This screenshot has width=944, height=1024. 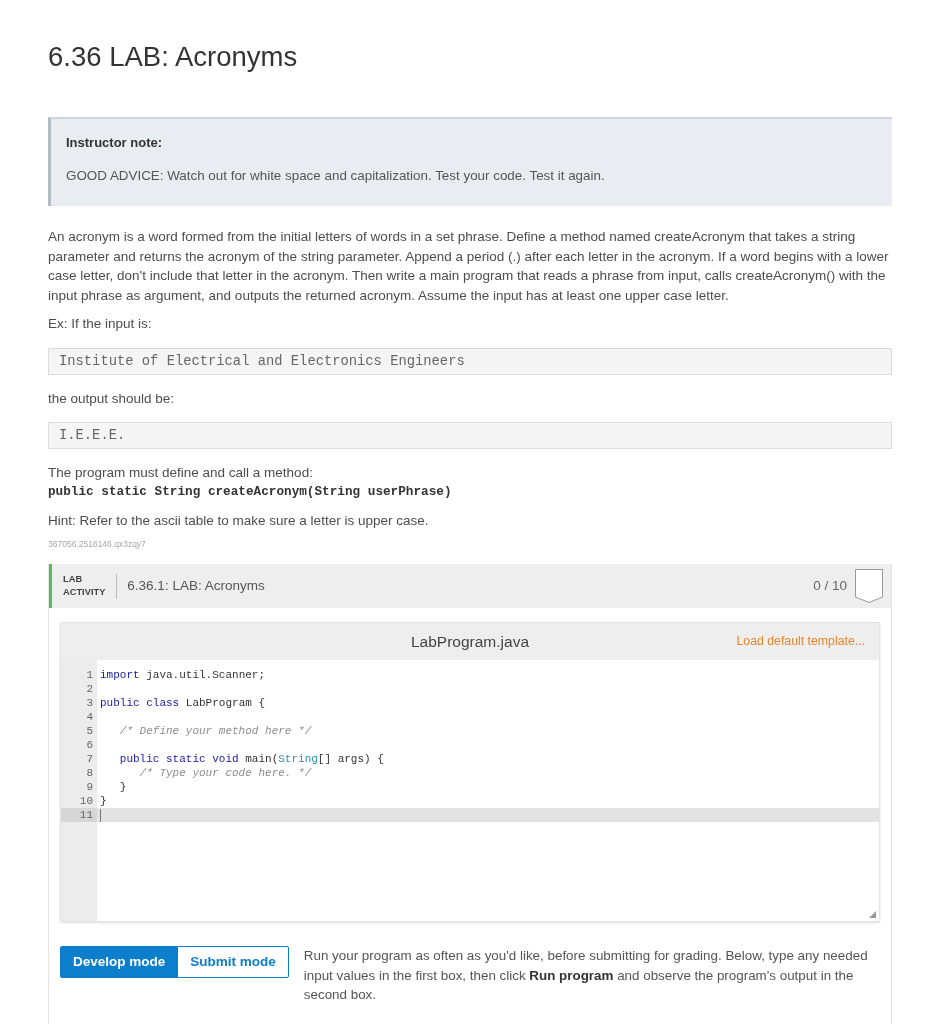 I want to click on note-text: GOOD ADVICE: Watch out for white space and capitalization. Test your code. Test it again., so click(x=336, y=176).